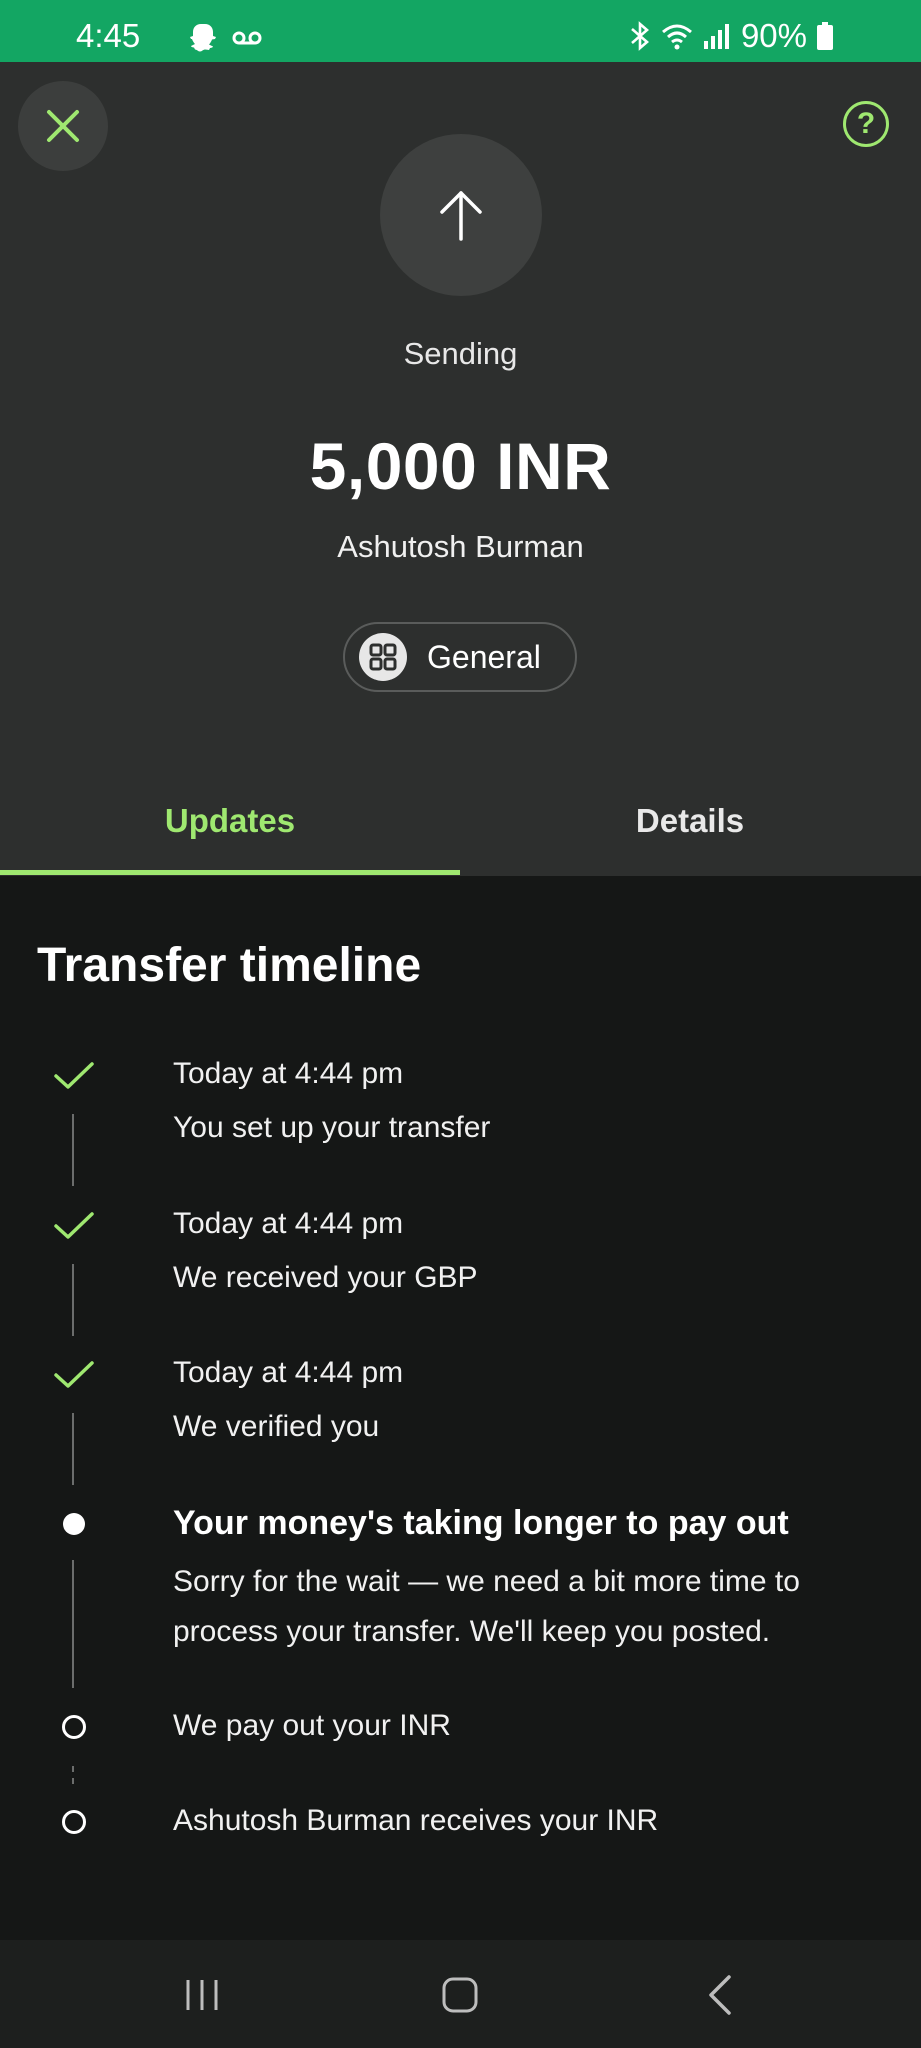 Image resolution: width=921 pixels, height=2048 pixels. I want to click on back-icon, so click(720, 1995).